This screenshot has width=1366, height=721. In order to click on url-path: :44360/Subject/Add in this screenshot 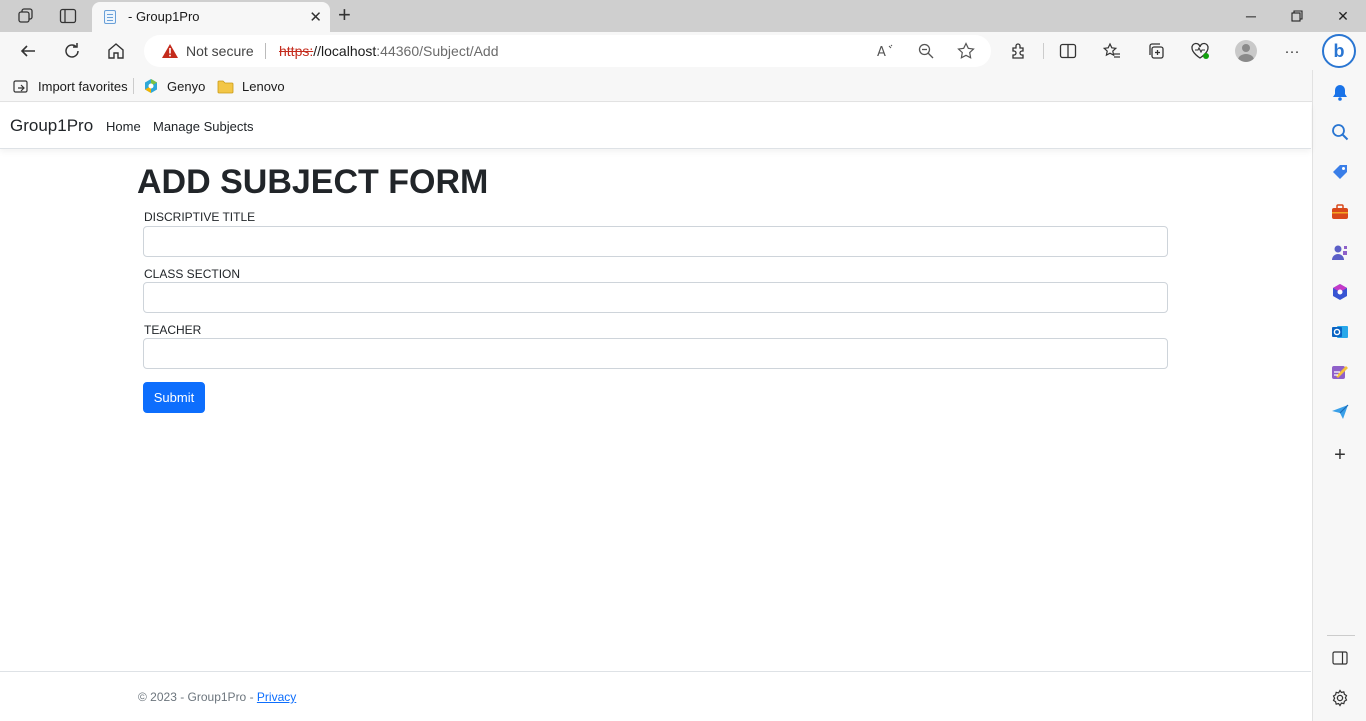, I will do `click(437, 51)`.